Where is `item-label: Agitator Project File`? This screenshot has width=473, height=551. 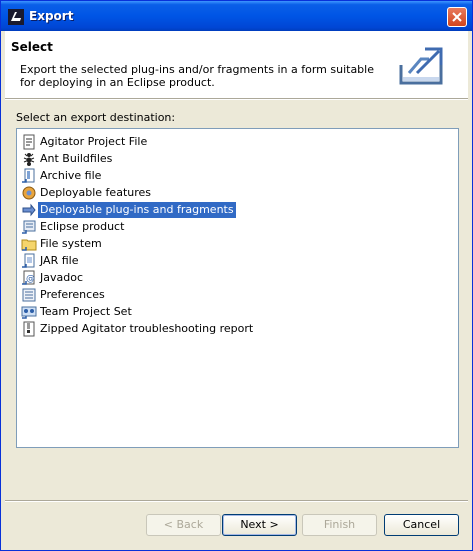
item-label: Agitator Project File is located at coordinates (94, 141).